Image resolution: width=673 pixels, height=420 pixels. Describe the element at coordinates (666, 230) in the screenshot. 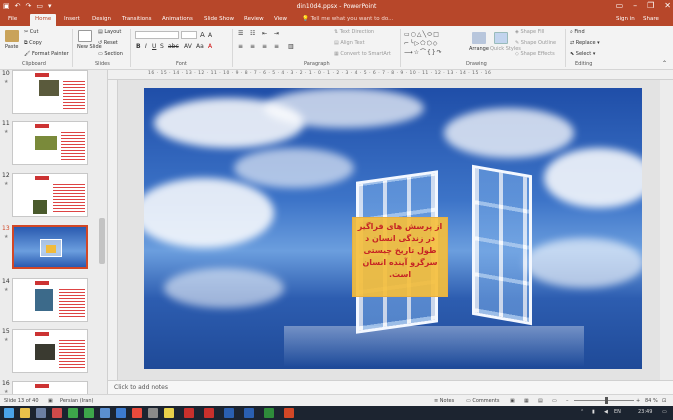

I see `vertical-scrollbar` at that location.